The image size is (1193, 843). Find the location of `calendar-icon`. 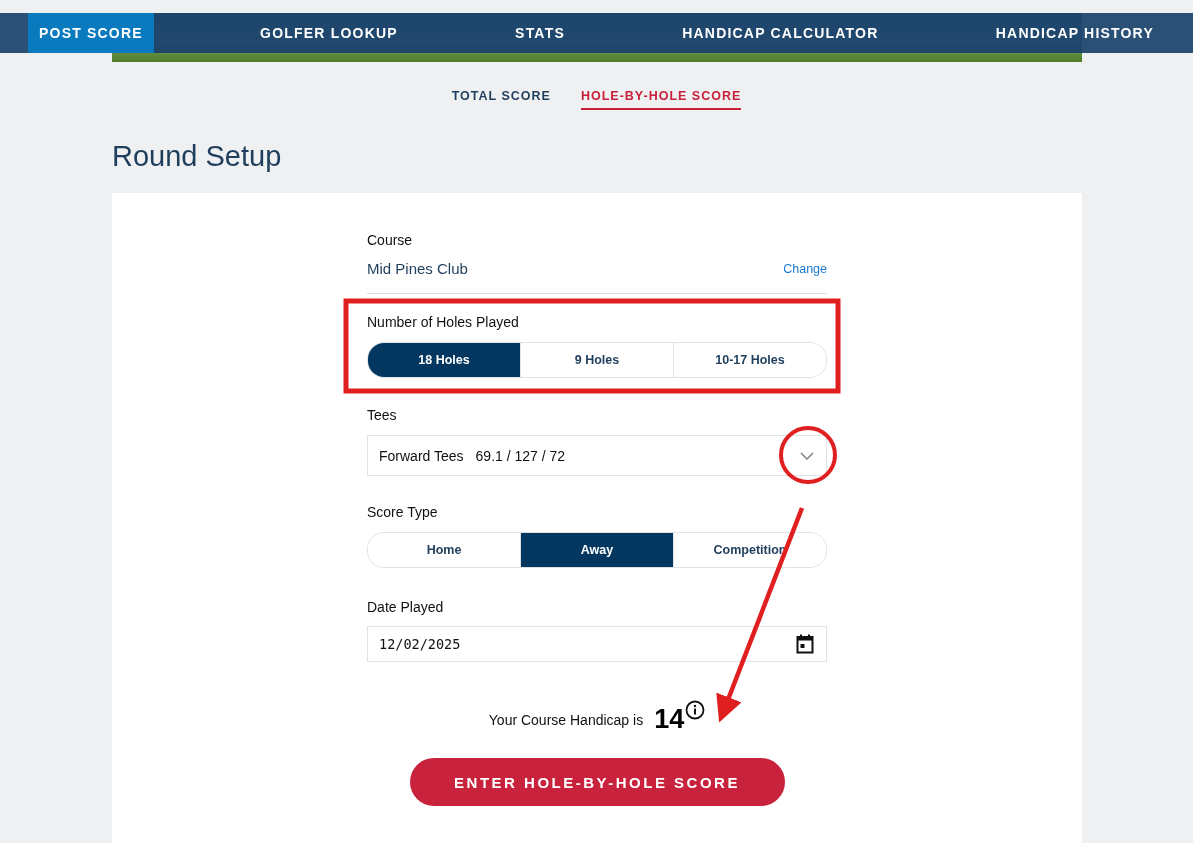

calendar-icon is located at coordinates (805, 644).